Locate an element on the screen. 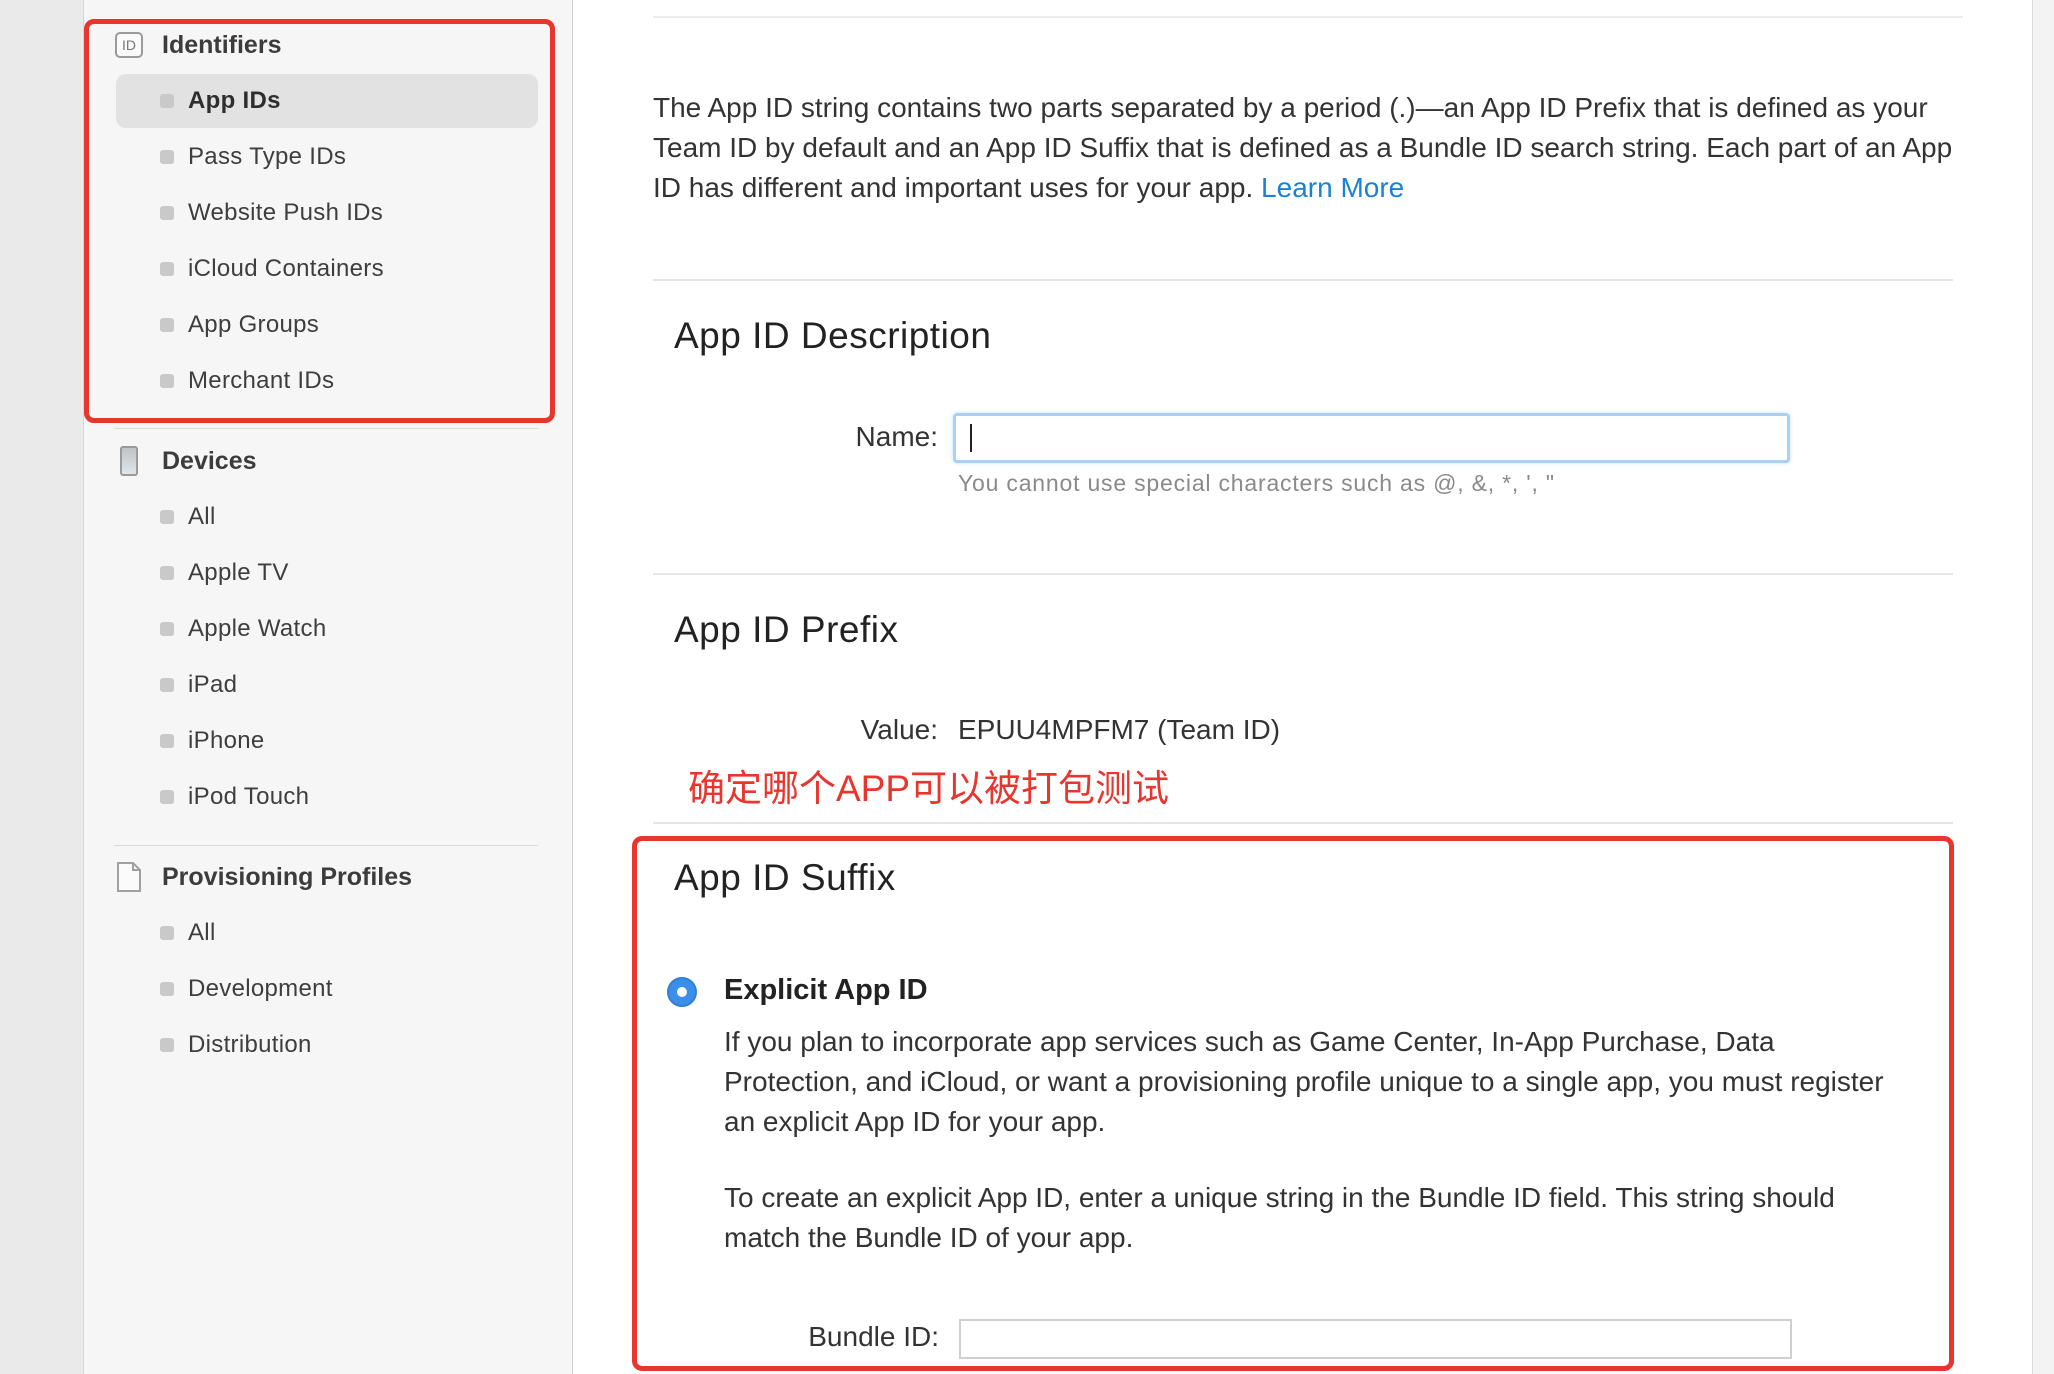  name-label: Name: is located at coordinates (896, 436).